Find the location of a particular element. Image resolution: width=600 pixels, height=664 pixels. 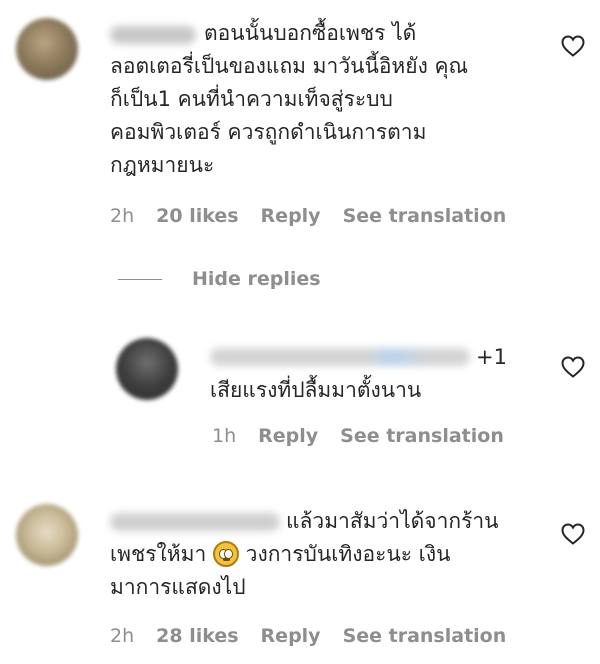

comment-meta: 2h 28 likes Reply See translation is located at coordinates (308, 636).